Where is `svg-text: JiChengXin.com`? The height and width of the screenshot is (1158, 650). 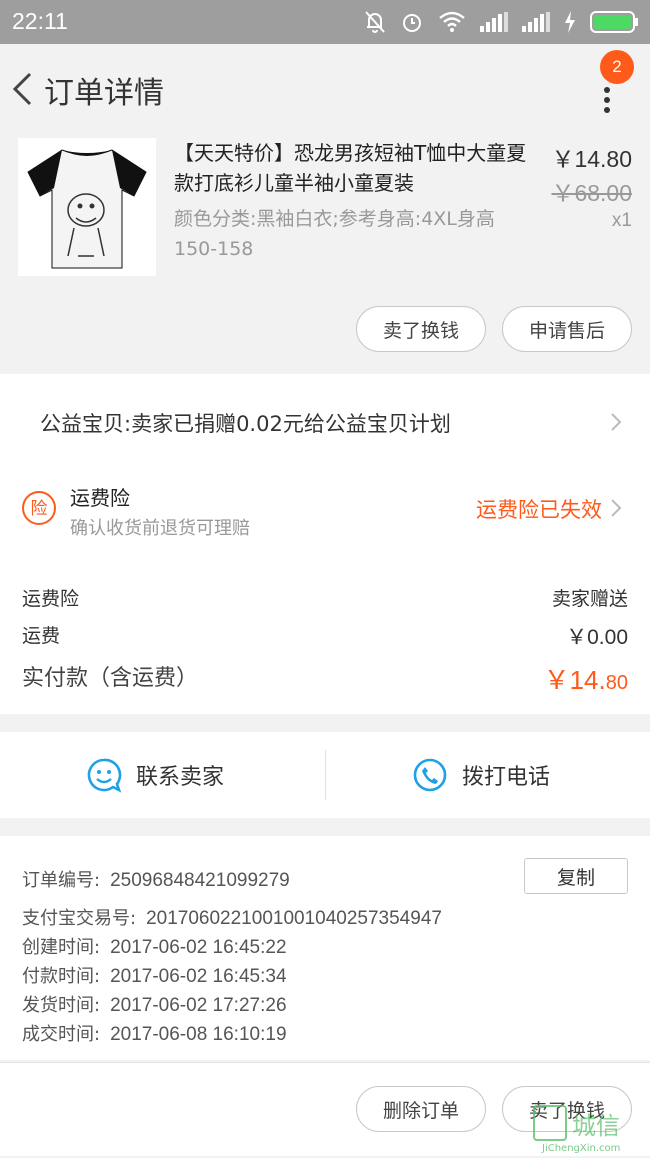 svg-text: JiChengXin.com is located at coordinates (580, 1148).